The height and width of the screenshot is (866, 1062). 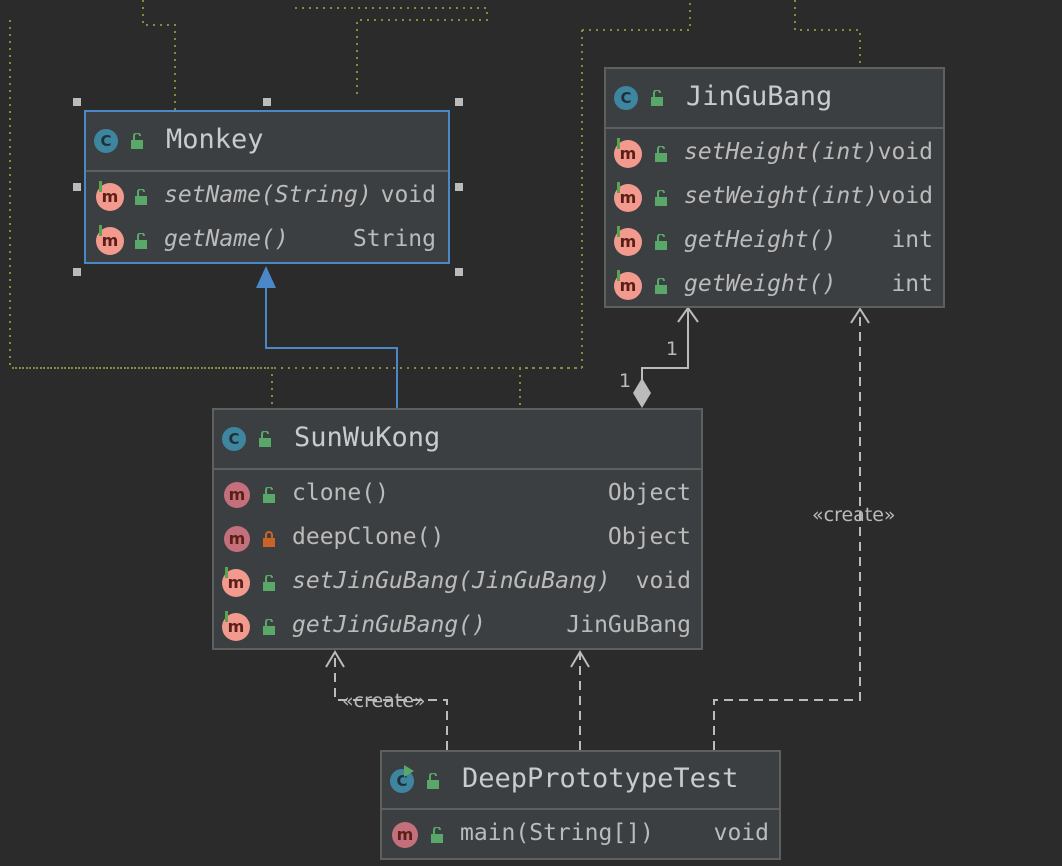 I want to click on method-row: m setHeight(int) void, so click(x=774, y=153).